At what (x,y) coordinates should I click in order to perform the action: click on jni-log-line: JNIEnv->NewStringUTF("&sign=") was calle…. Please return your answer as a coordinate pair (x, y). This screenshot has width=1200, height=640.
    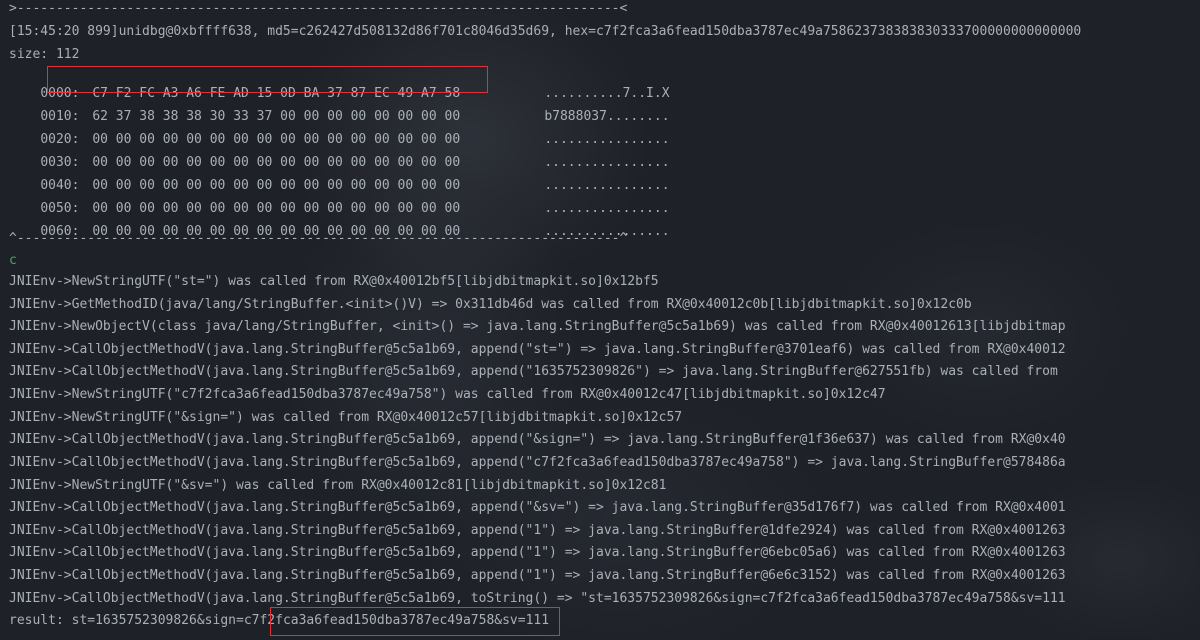
    Looking at the image, I should click on (346, 417).